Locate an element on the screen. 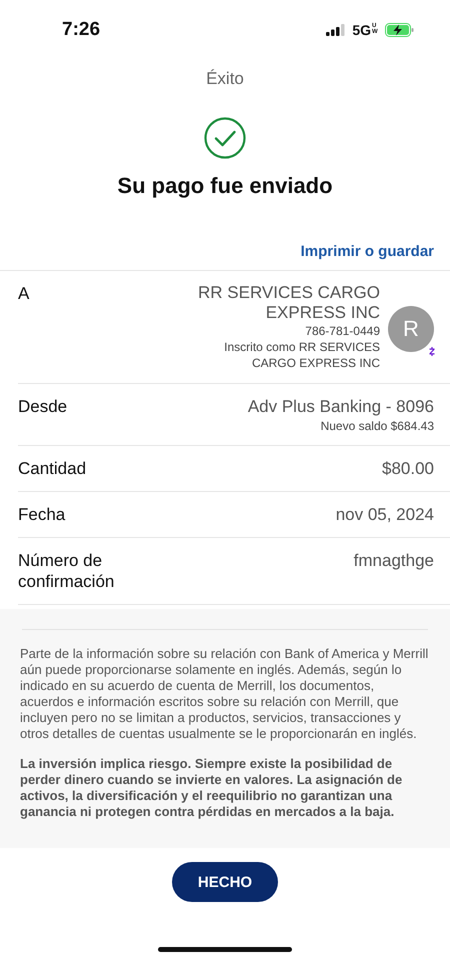  detail-label: Cantidad is located at coordinates (53, 468).